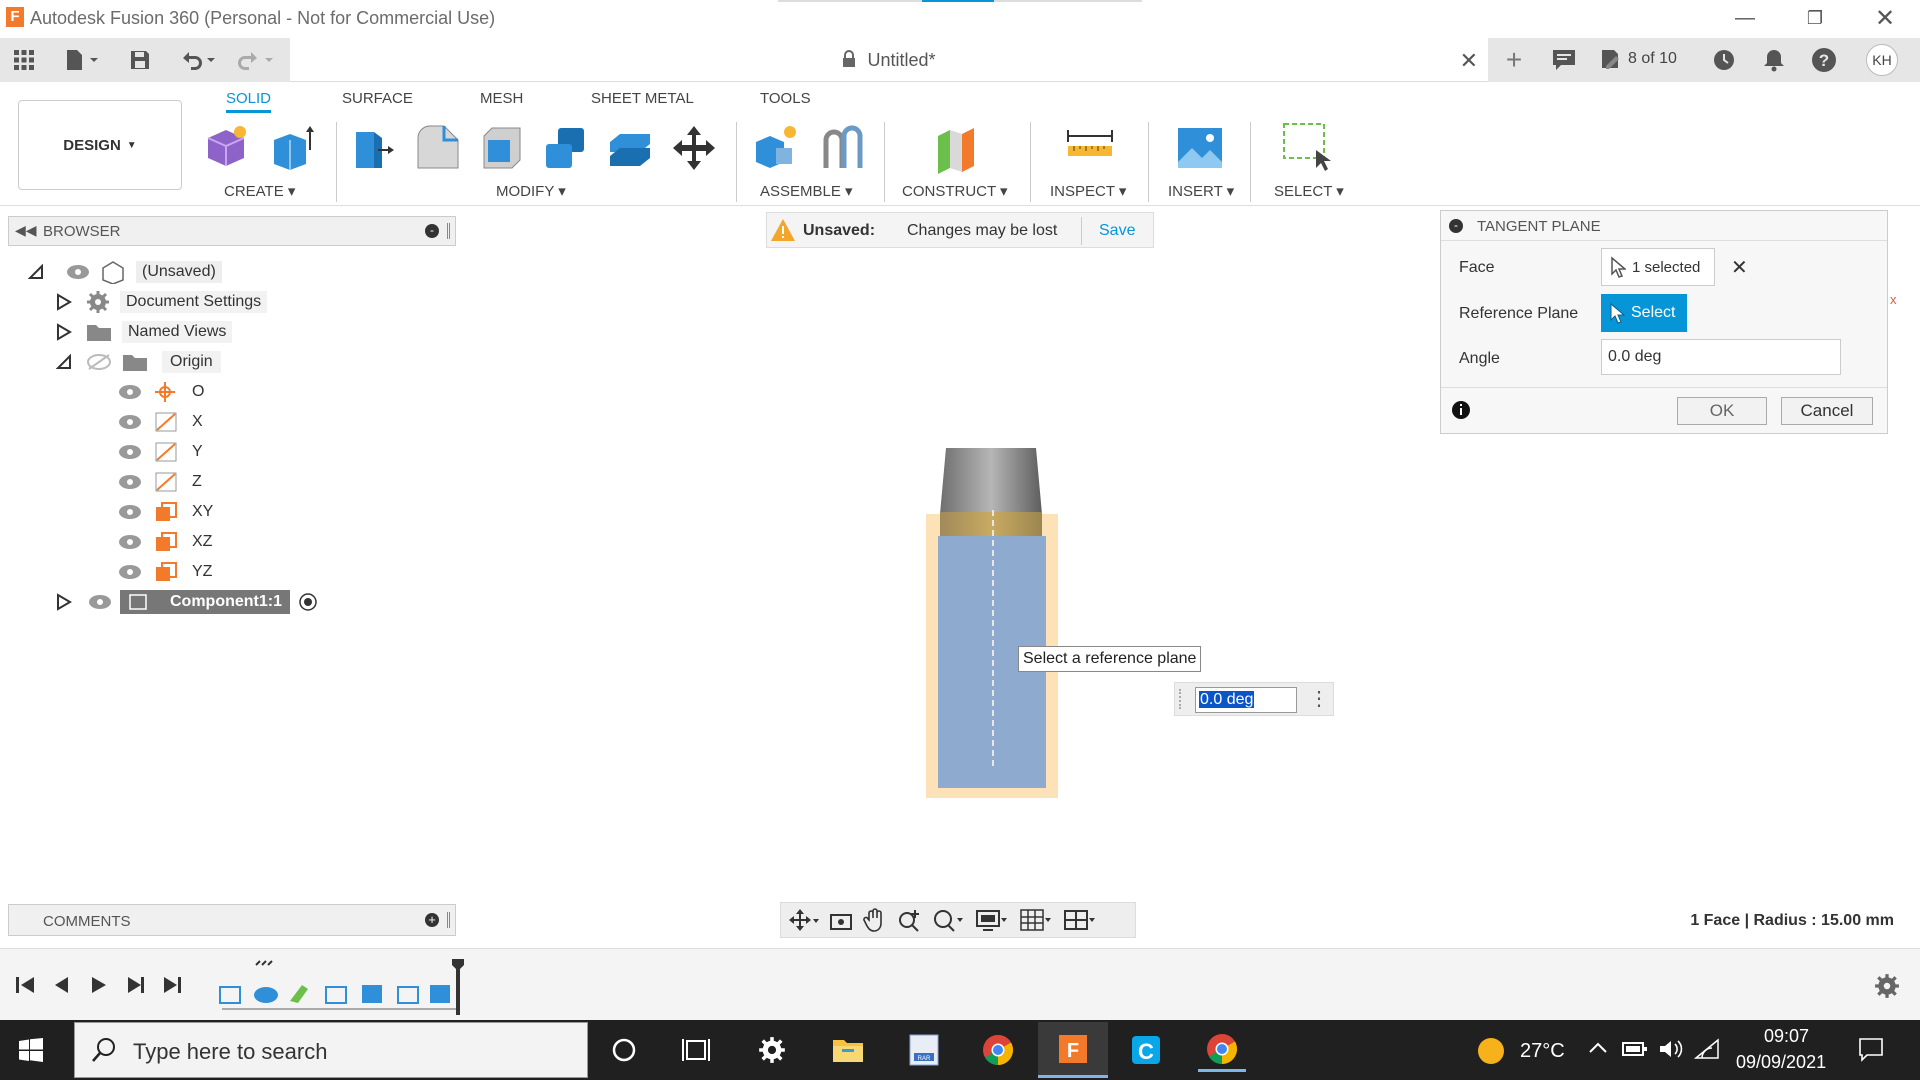 Image resolution: width=1920 pixels, height=1080 pixels. What do you see at coordinates (135, 985) in the screenshot?
I see `step-forward-icon` at bounding box center [135, 985].